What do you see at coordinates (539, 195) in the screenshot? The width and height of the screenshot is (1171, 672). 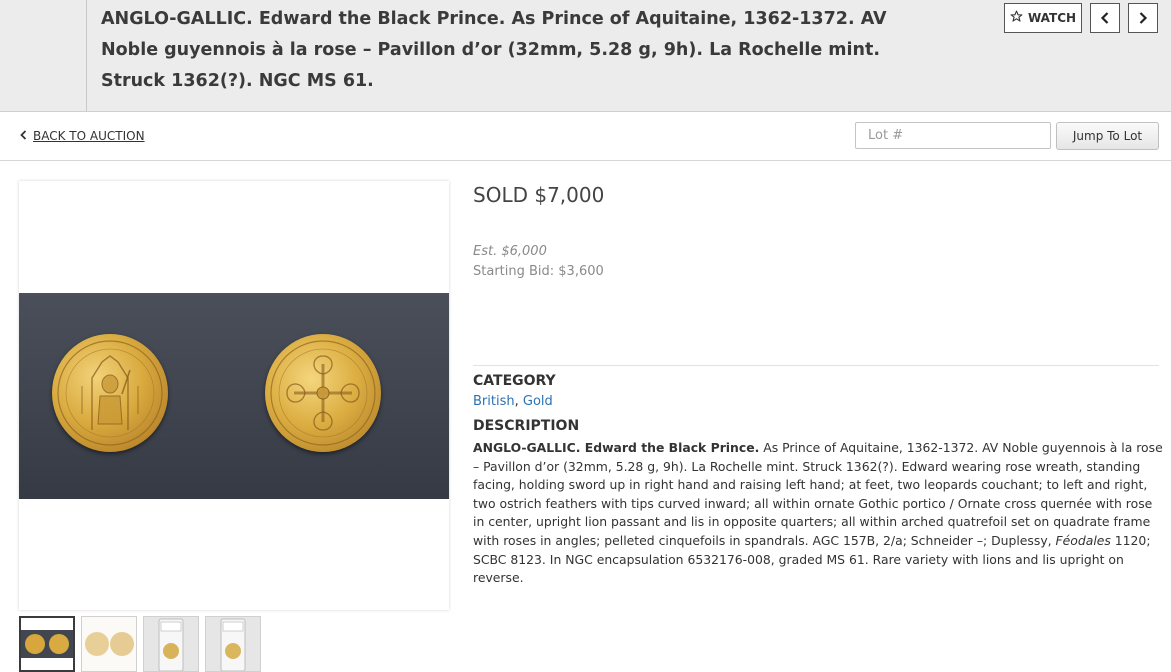 I see `sold-price: SOLD $7,000` at bounding box center [539, 195].